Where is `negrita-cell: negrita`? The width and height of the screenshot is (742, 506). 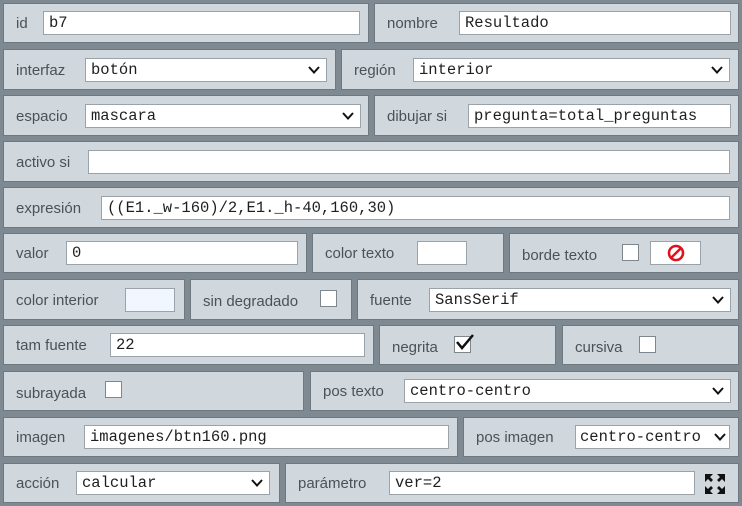 negrita-cell: negrita is located at coordinates (467, 345).